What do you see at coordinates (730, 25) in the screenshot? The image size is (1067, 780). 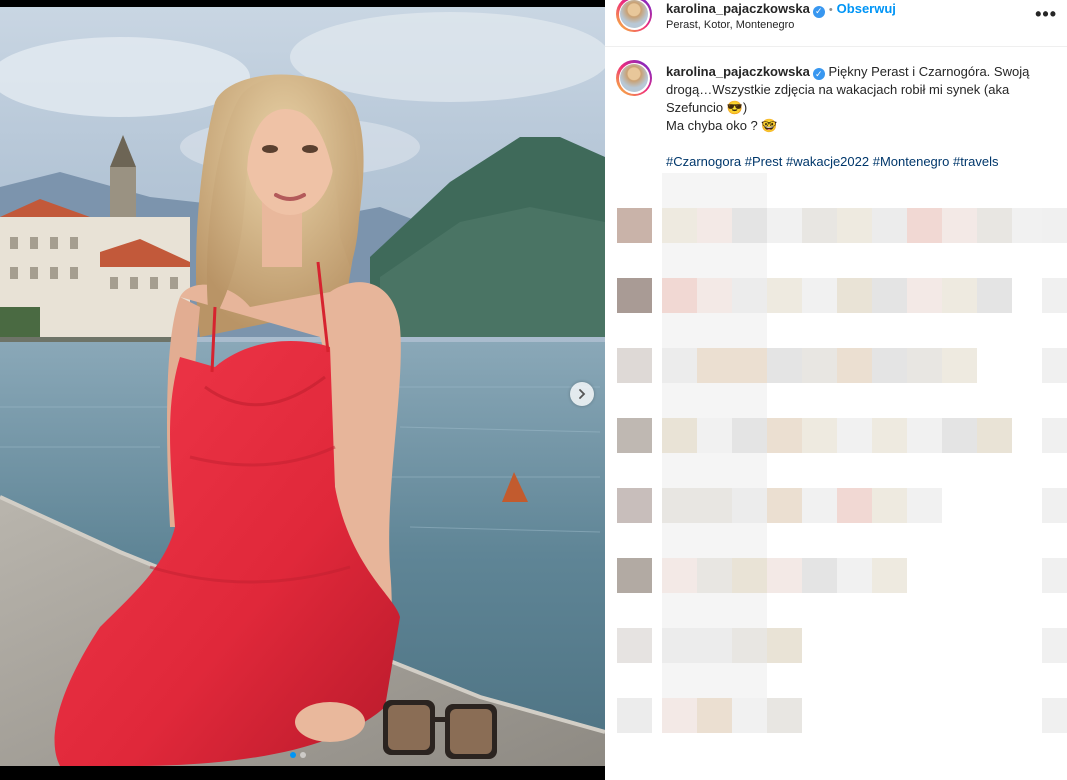 I see `post-location: Perast, Kotor, Montenegro` at bounding box center [730, 25].